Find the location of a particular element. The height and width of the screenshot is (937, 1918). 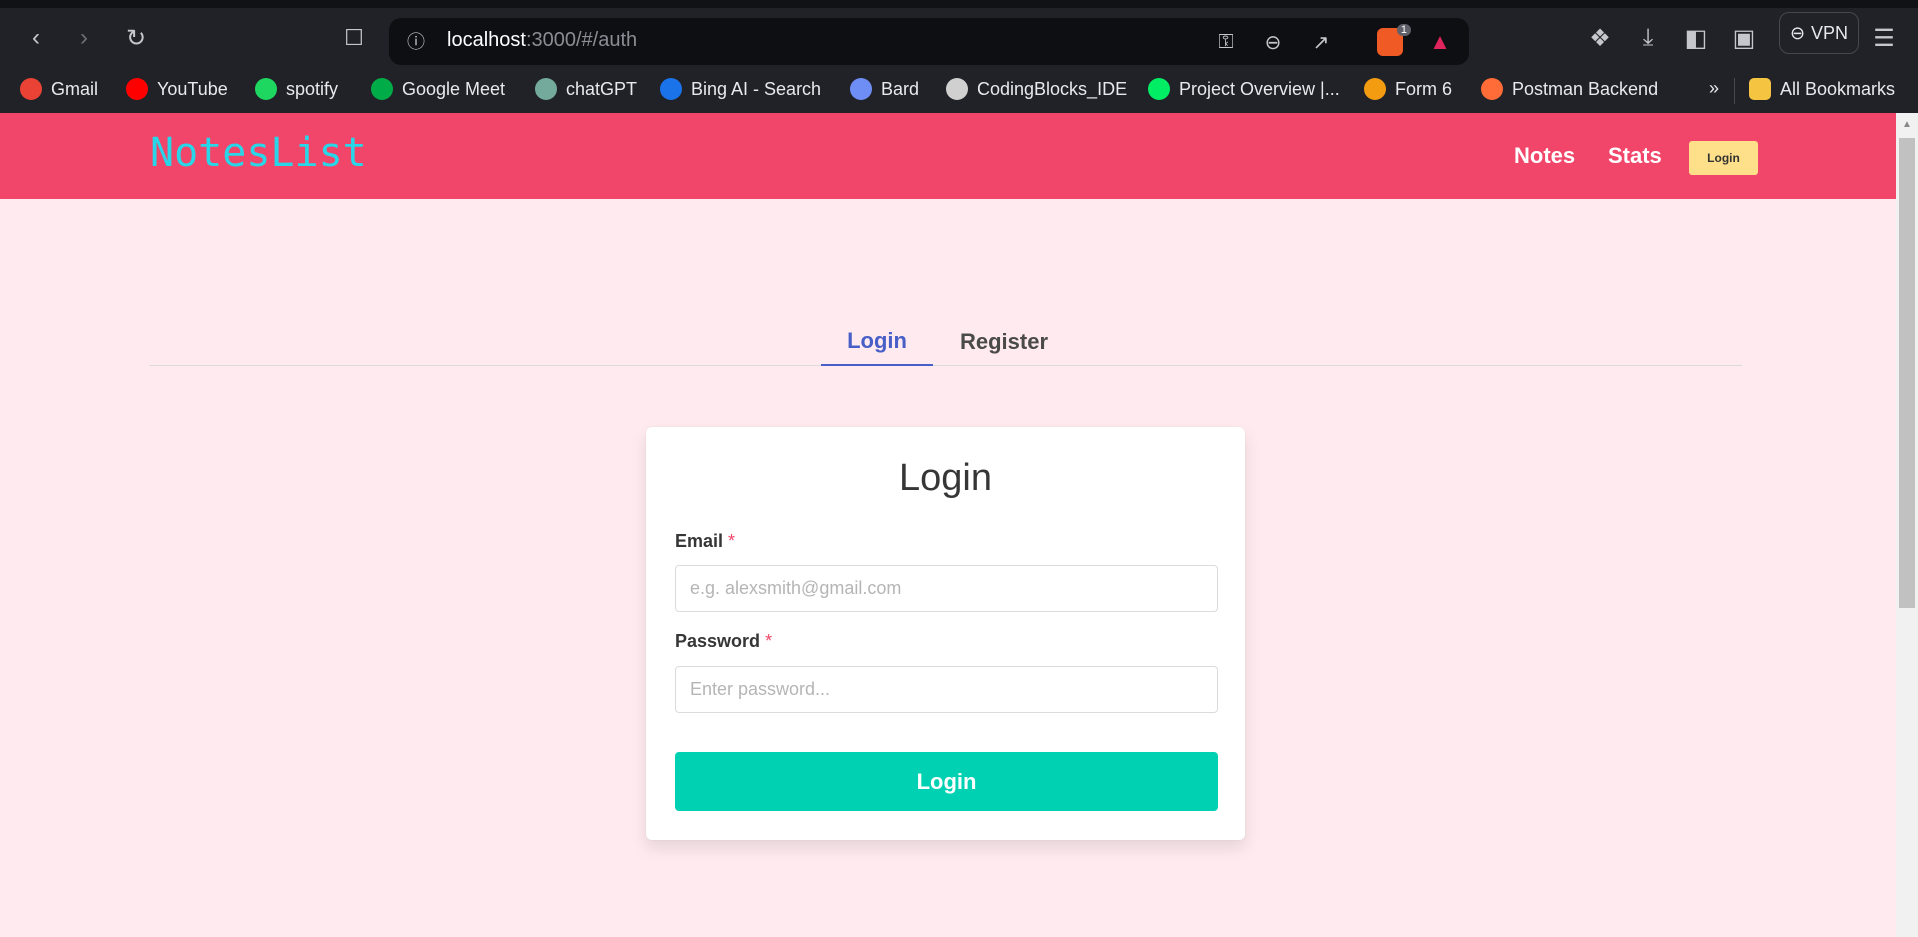

bookmark-item: Form 6 is located at coordinates (1408, 89).